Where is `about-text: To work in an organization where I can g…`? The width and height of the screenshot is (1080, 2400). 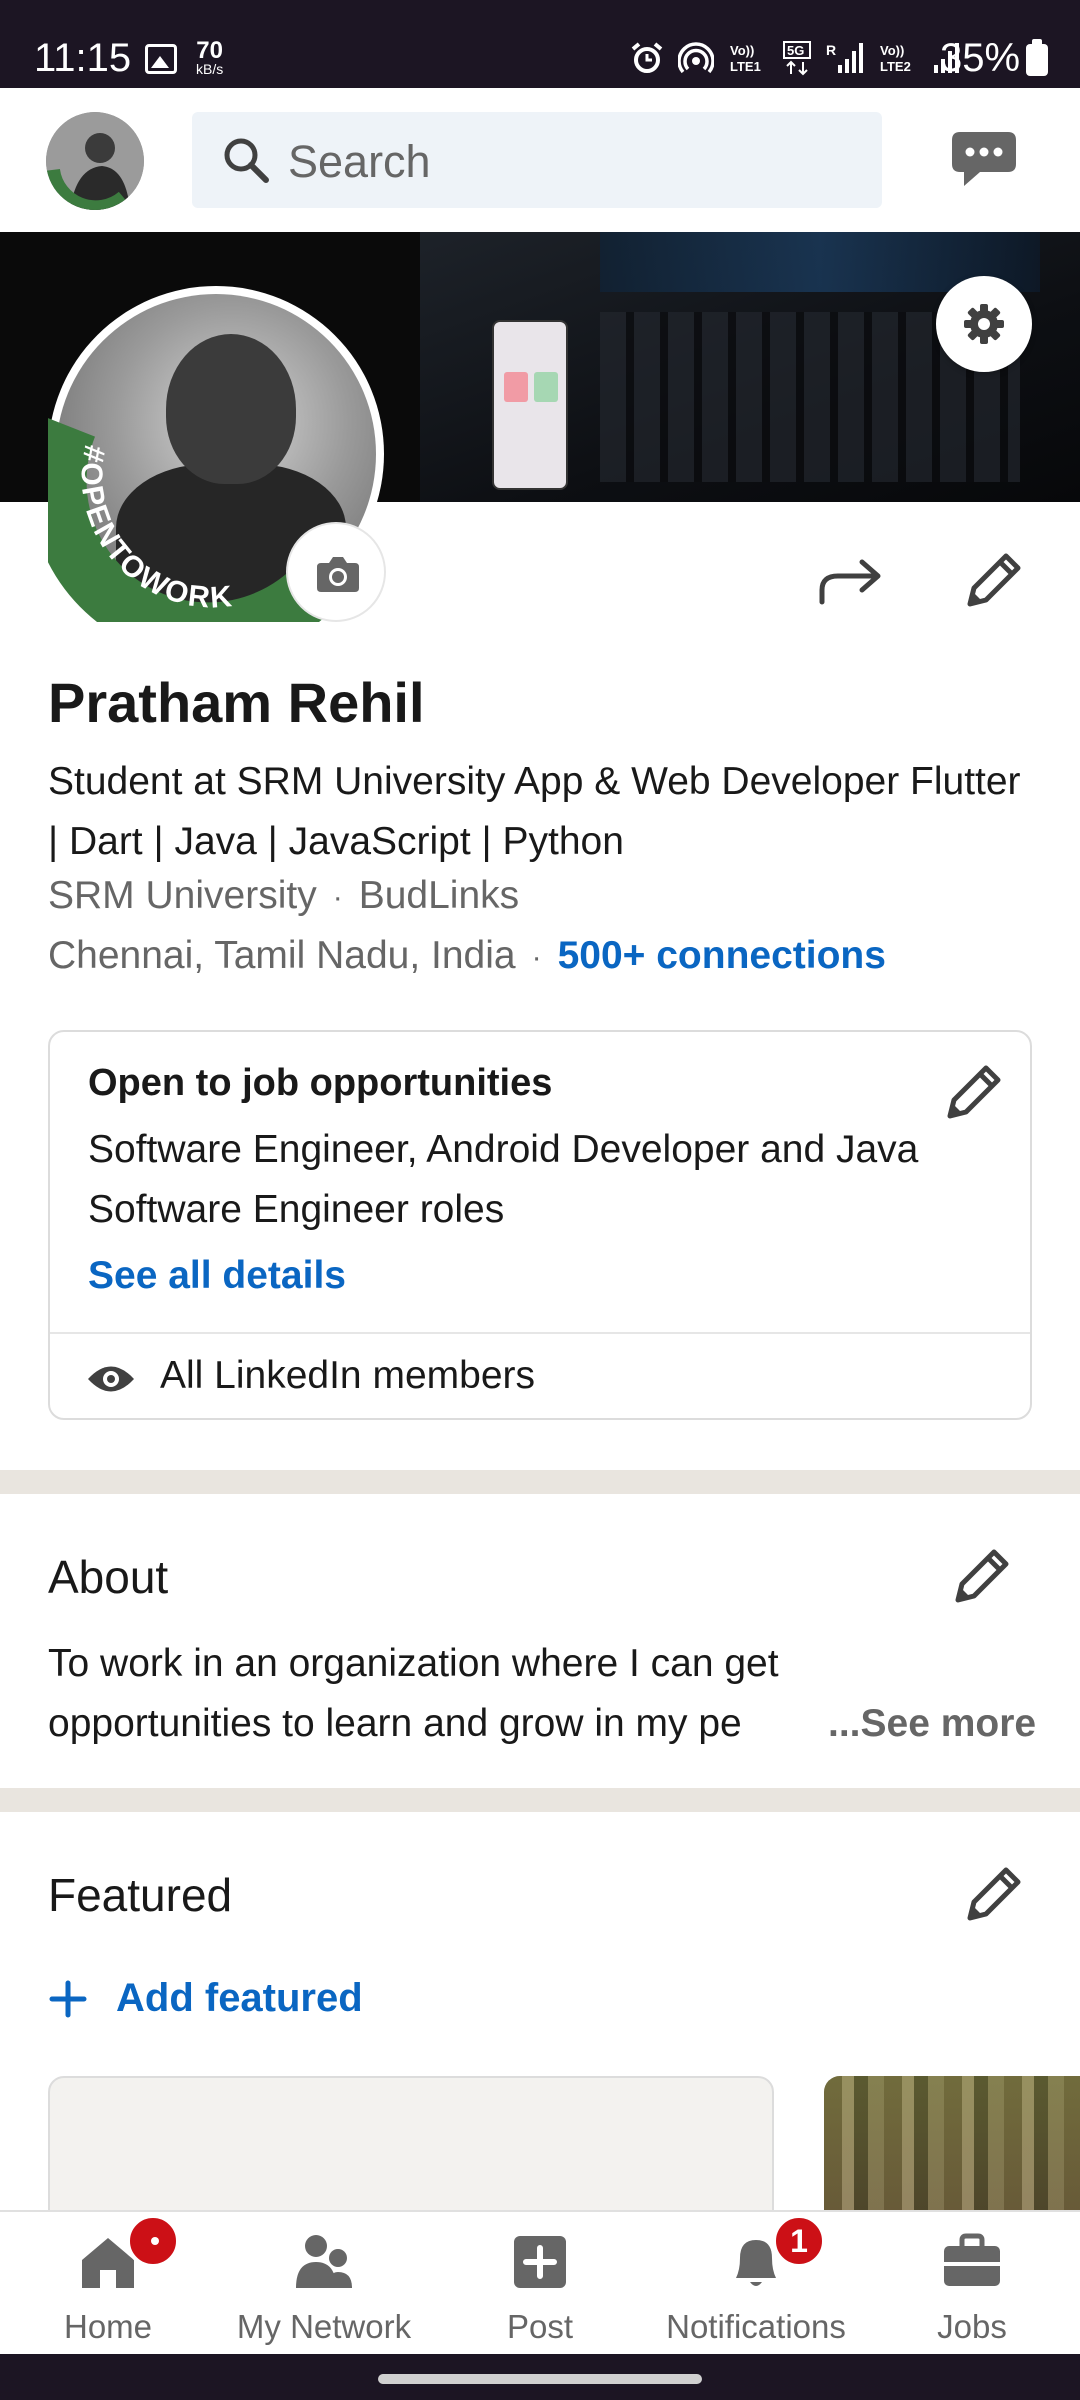
about-text: To work in an organization where I can g… is located at coordinates (413, 1693).